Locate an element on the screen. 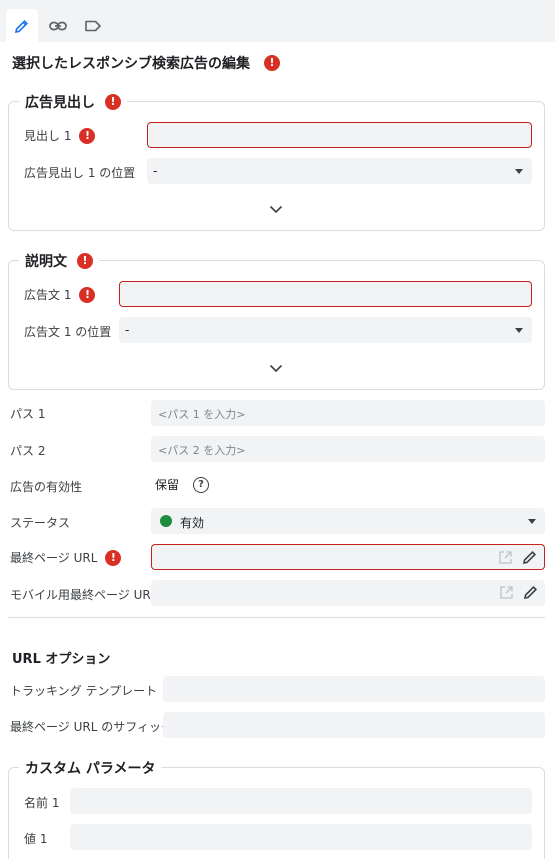  headline-1-position-select: - is located at coordinates (339, 171).